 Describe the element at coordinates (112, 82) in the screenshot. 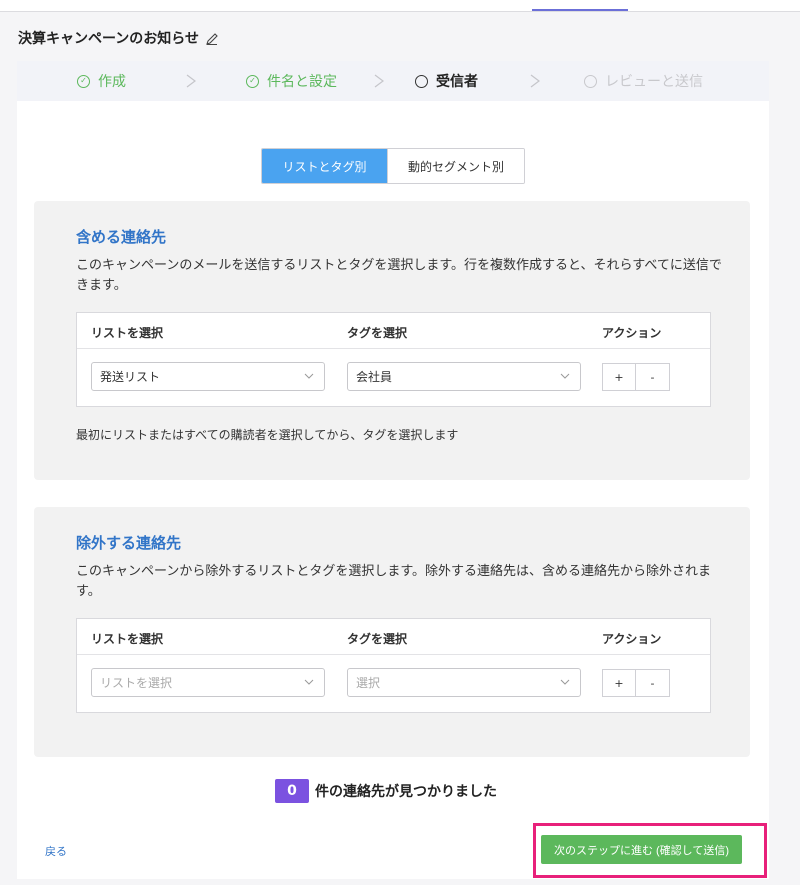

I see `step-label: 作成` at that location.